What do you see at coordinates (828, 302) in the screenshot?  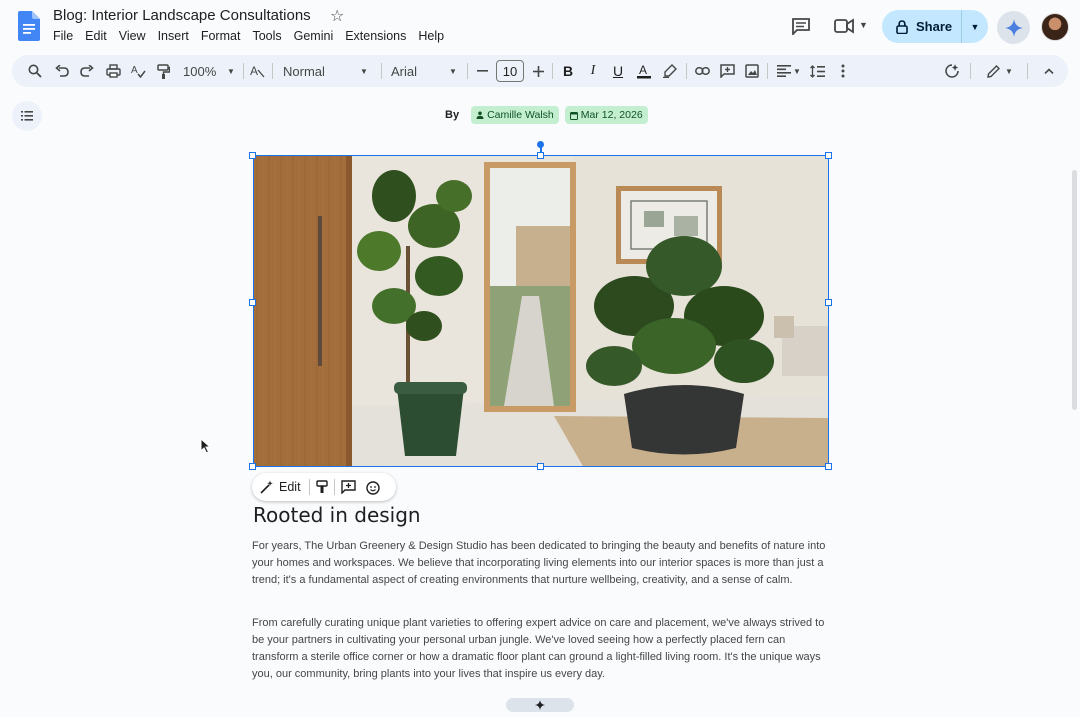 I see `resize-handle-right` at bounding box center [828, 302].